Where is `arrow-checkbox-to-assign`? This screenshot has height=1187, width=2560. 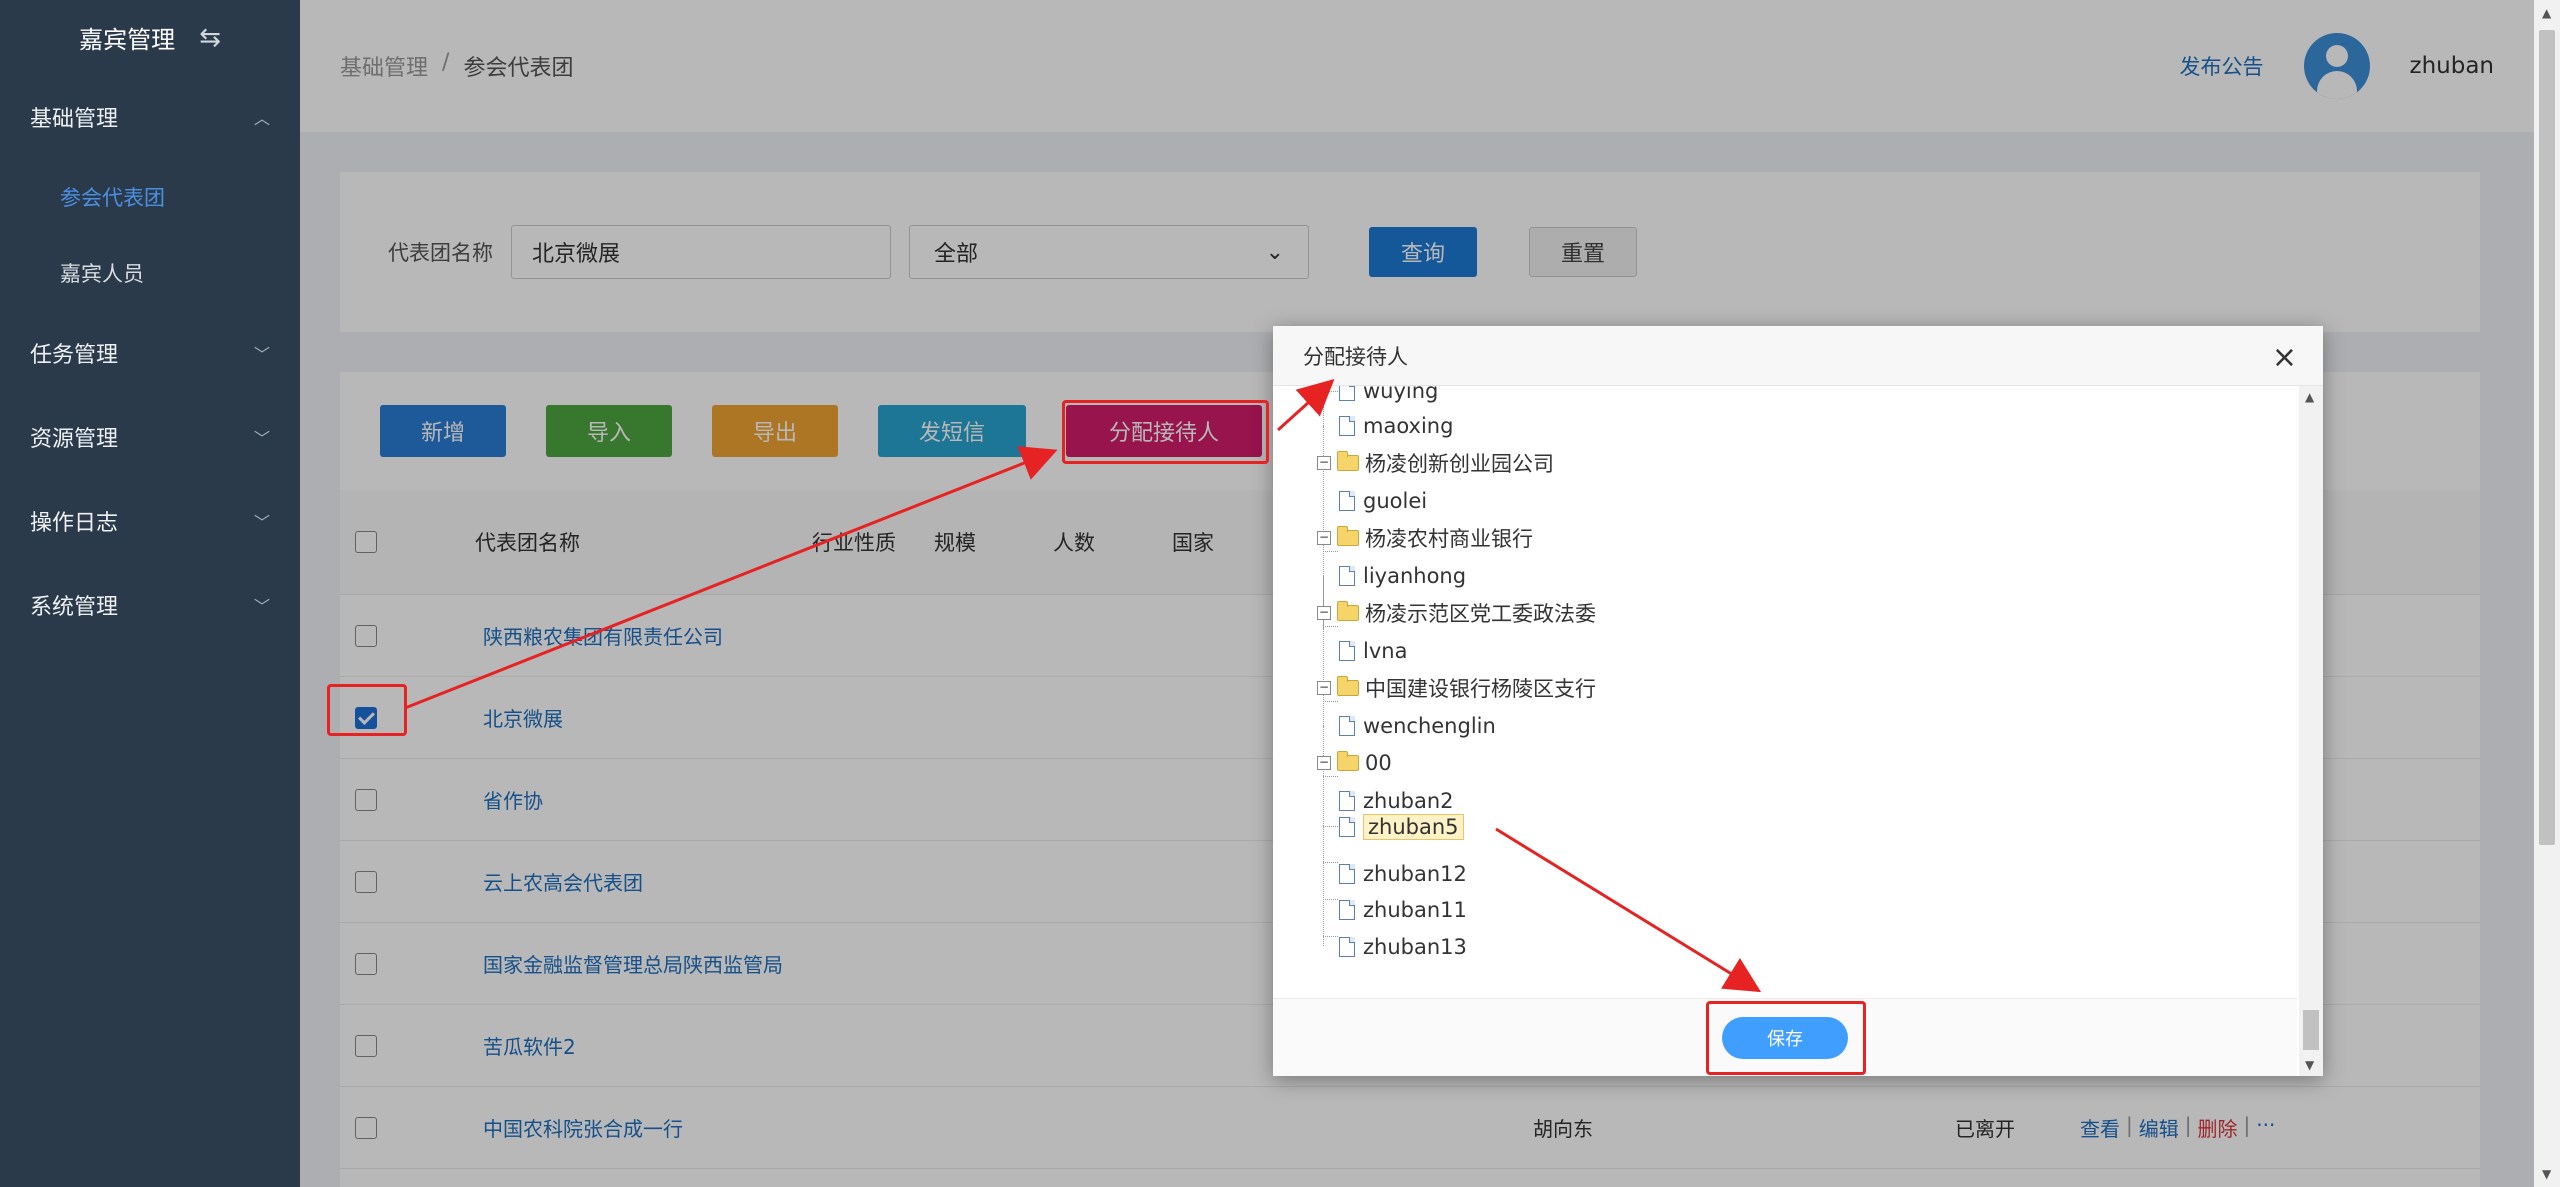 arrow-checkbox-to-assign is located at coordinates (731, 578).